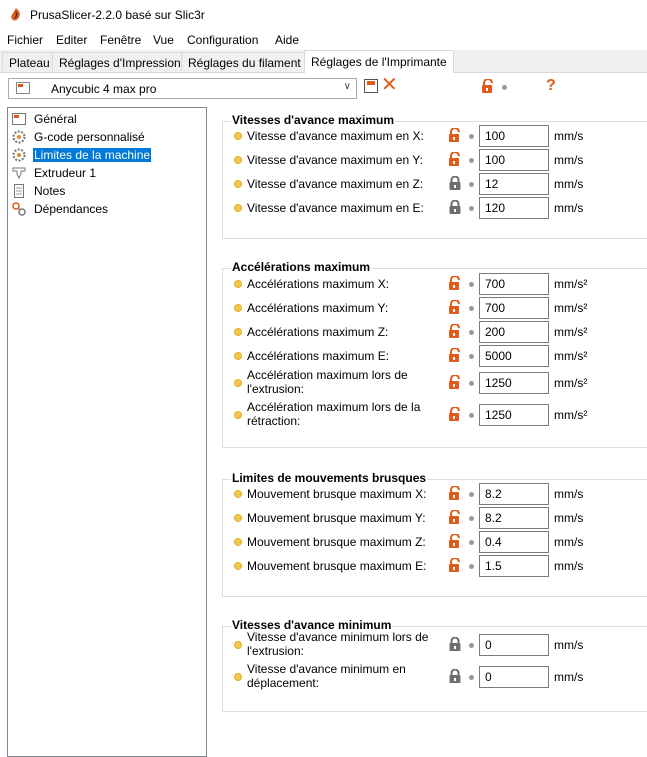 The image size is (647, 757). Describe the element at coordinates (23, 88) in the screenshot. I see `printer-icon` at that location.